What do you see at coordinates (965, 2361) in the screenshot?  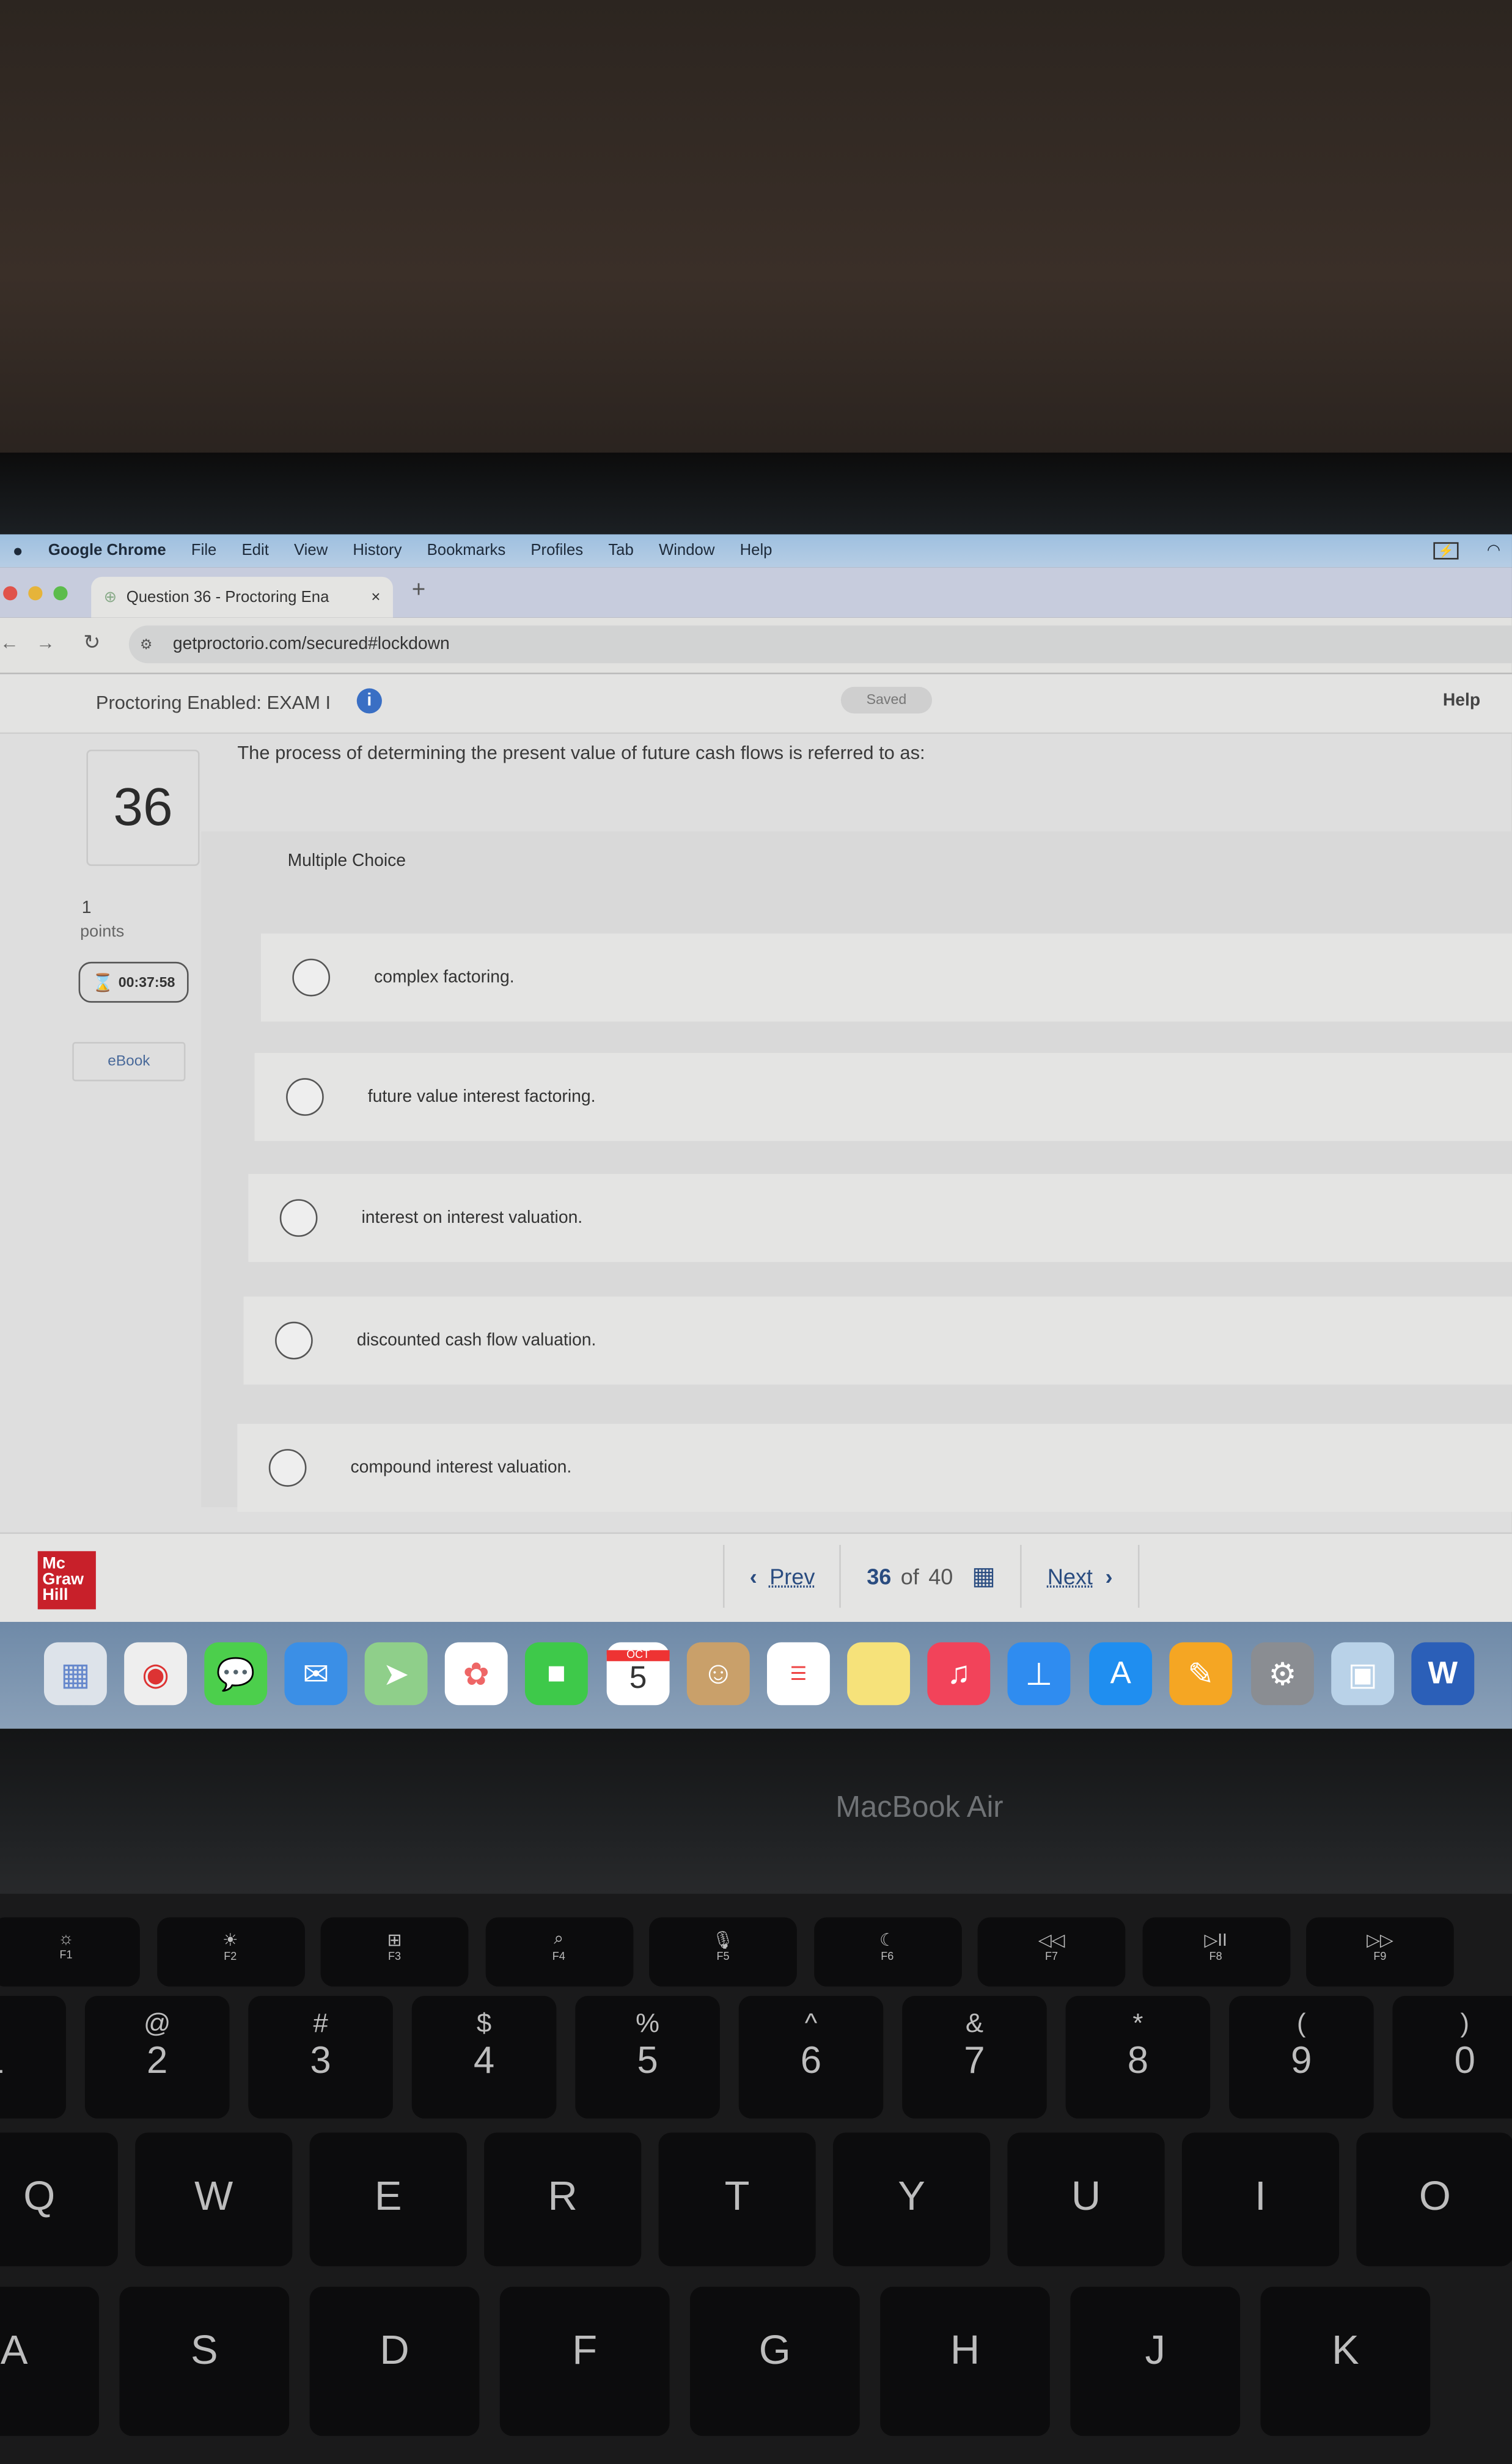 I see `letter-key: H` at bounding box center [965, 2361].